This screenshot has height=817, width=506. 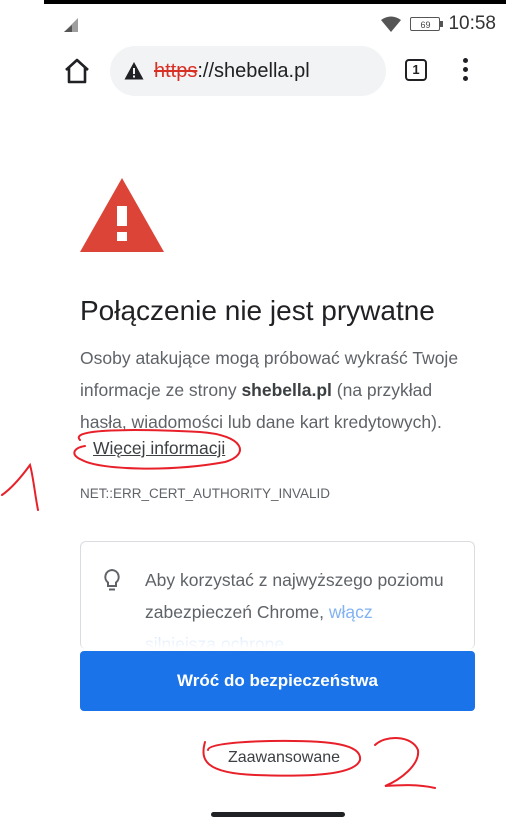 I want to click on domain-name: shebella.pl, so click(x=286, y=390).